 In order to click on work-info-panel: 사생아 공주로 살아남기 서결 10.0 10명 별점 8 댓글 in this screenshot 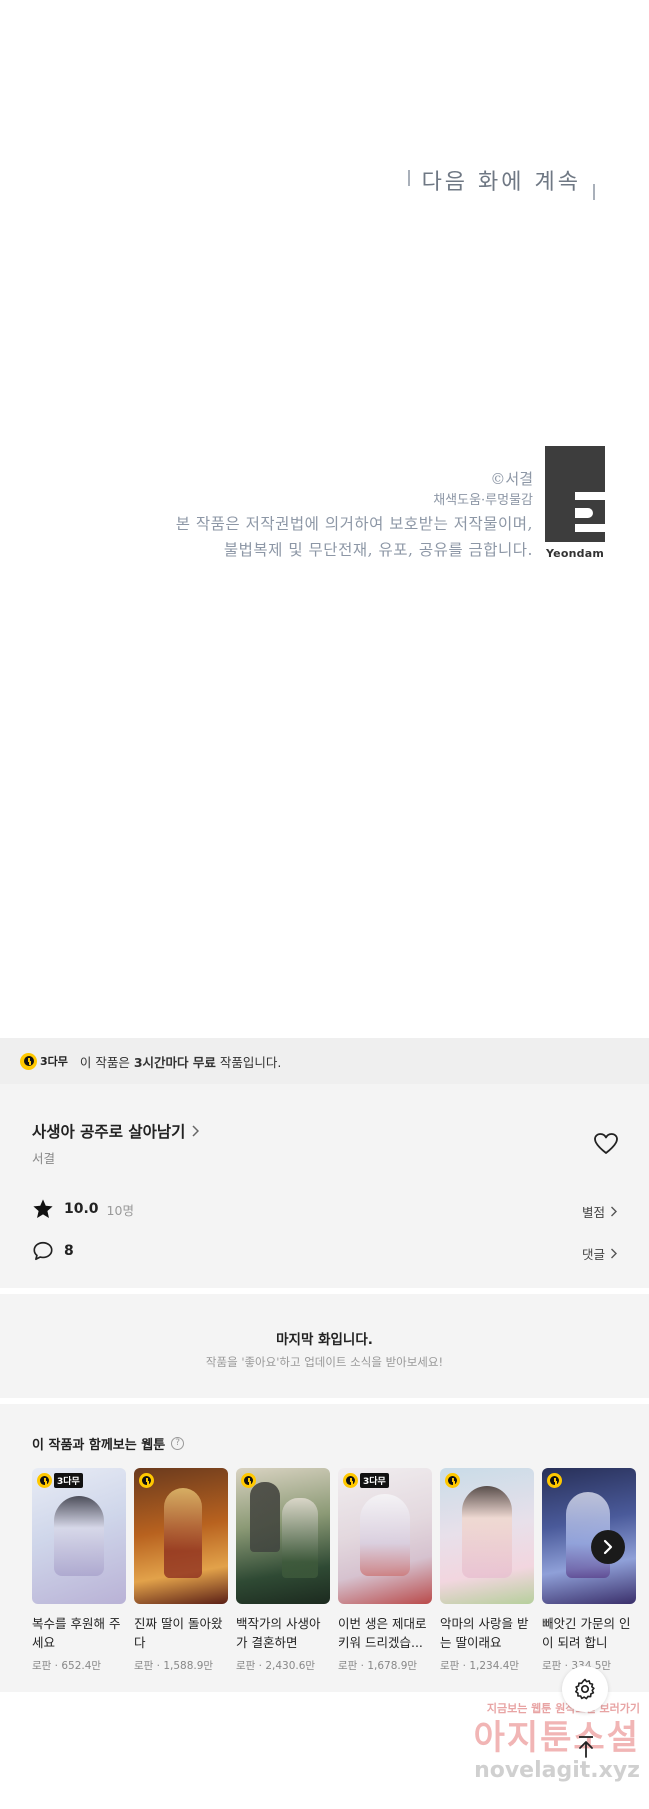, I will do `click(324, 1186)`.